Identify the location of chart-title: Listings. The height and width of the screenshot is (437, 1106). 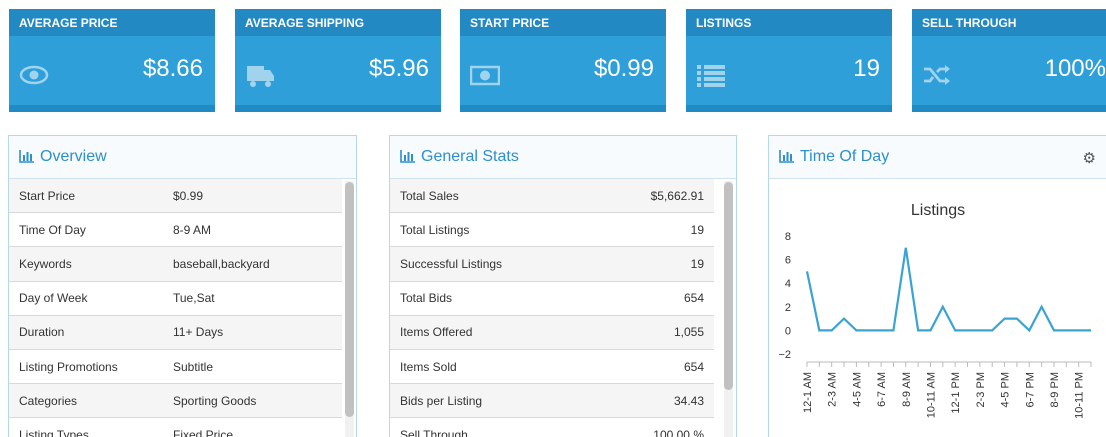
(938, 210).